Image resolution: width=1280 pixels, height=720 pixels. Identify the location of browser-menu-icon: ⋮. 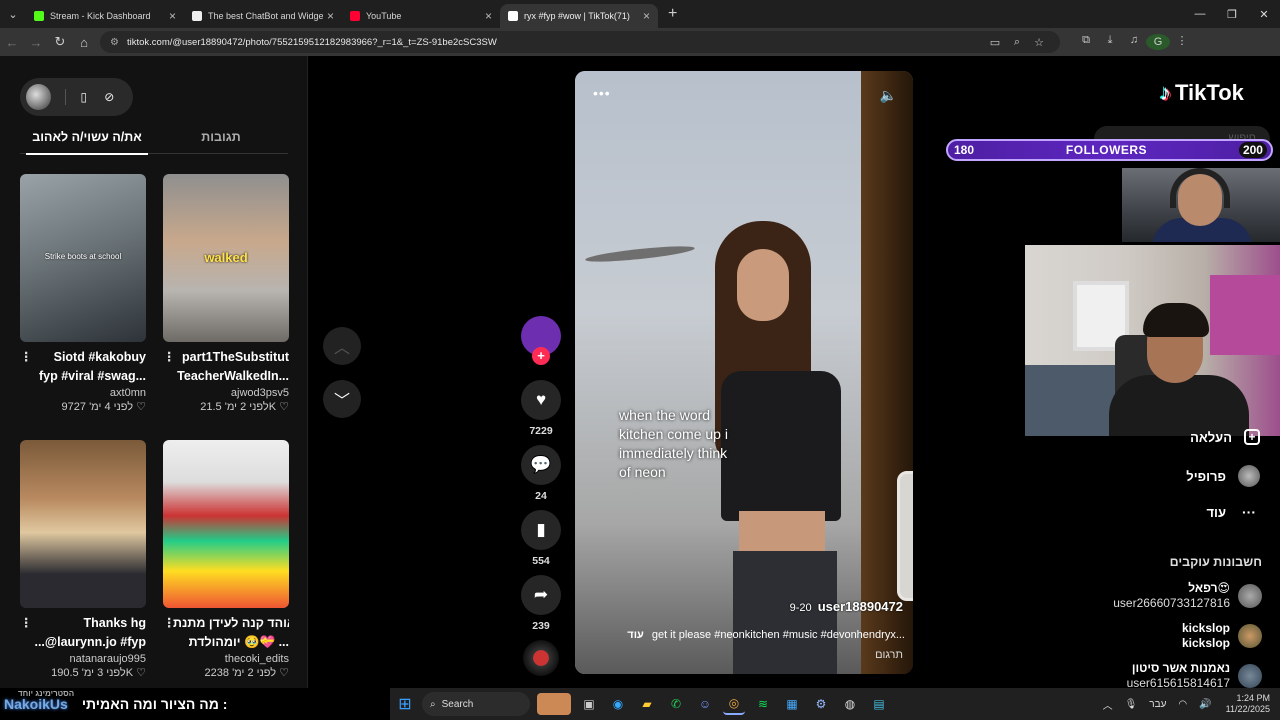
(1182, 42).